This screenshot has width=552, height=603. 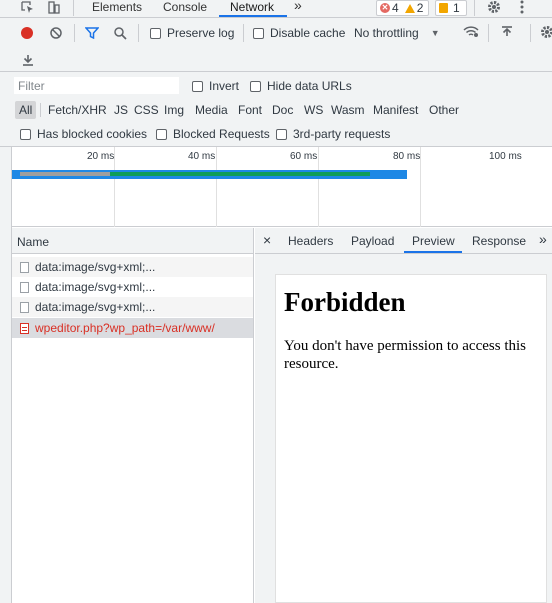 I want to click on requests-table-header: Name, so click(x=133, y=241).